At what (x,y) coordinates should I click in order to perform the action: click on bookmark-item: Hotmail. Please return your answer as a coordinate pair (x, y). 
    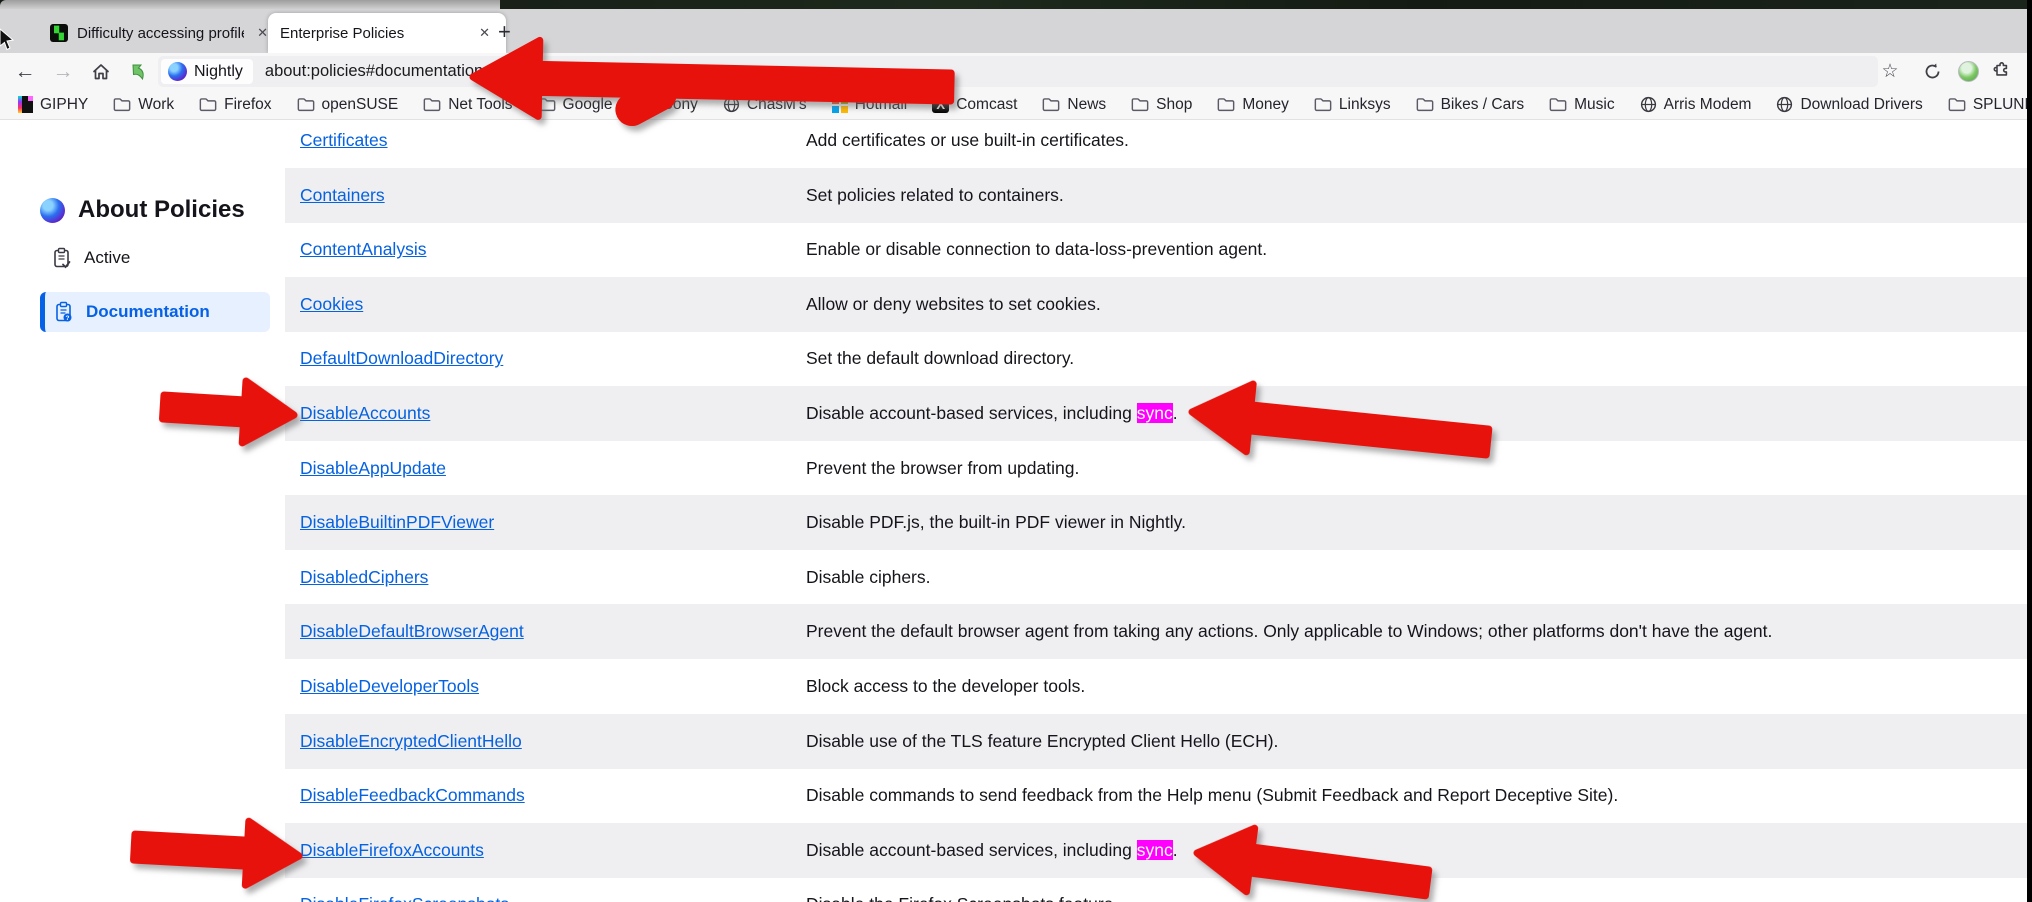
    Looking at the image, I should click on (869, 105).